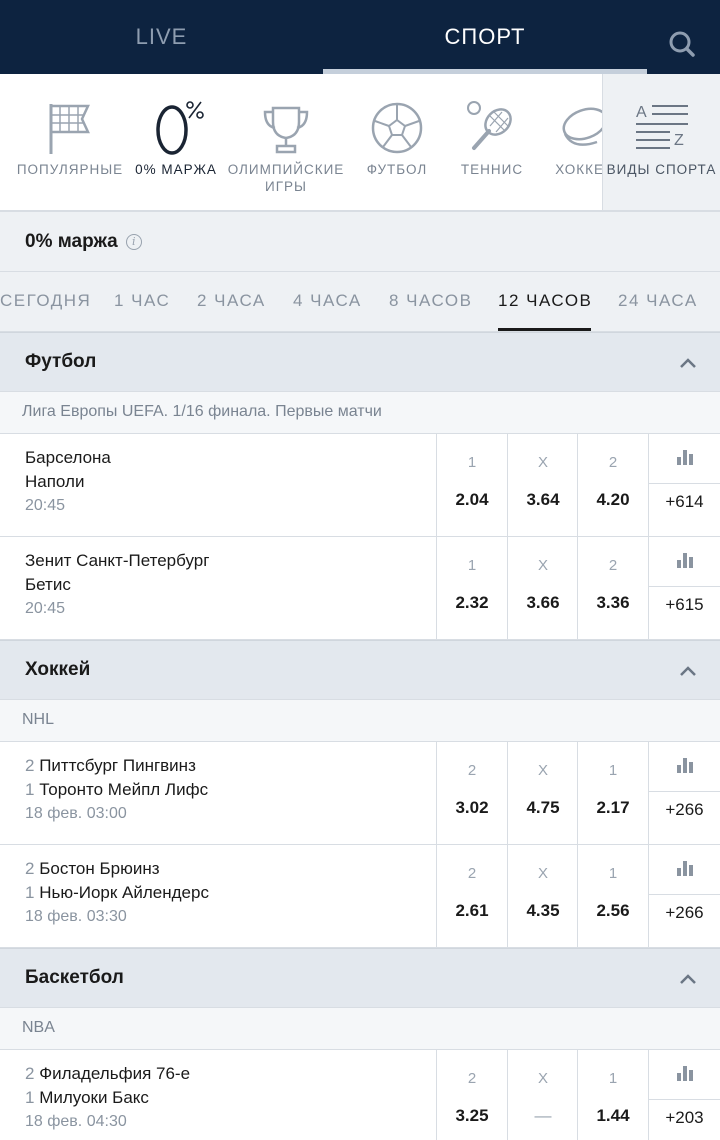  I want to click on odd-cell: X —, so click(542, 1095).